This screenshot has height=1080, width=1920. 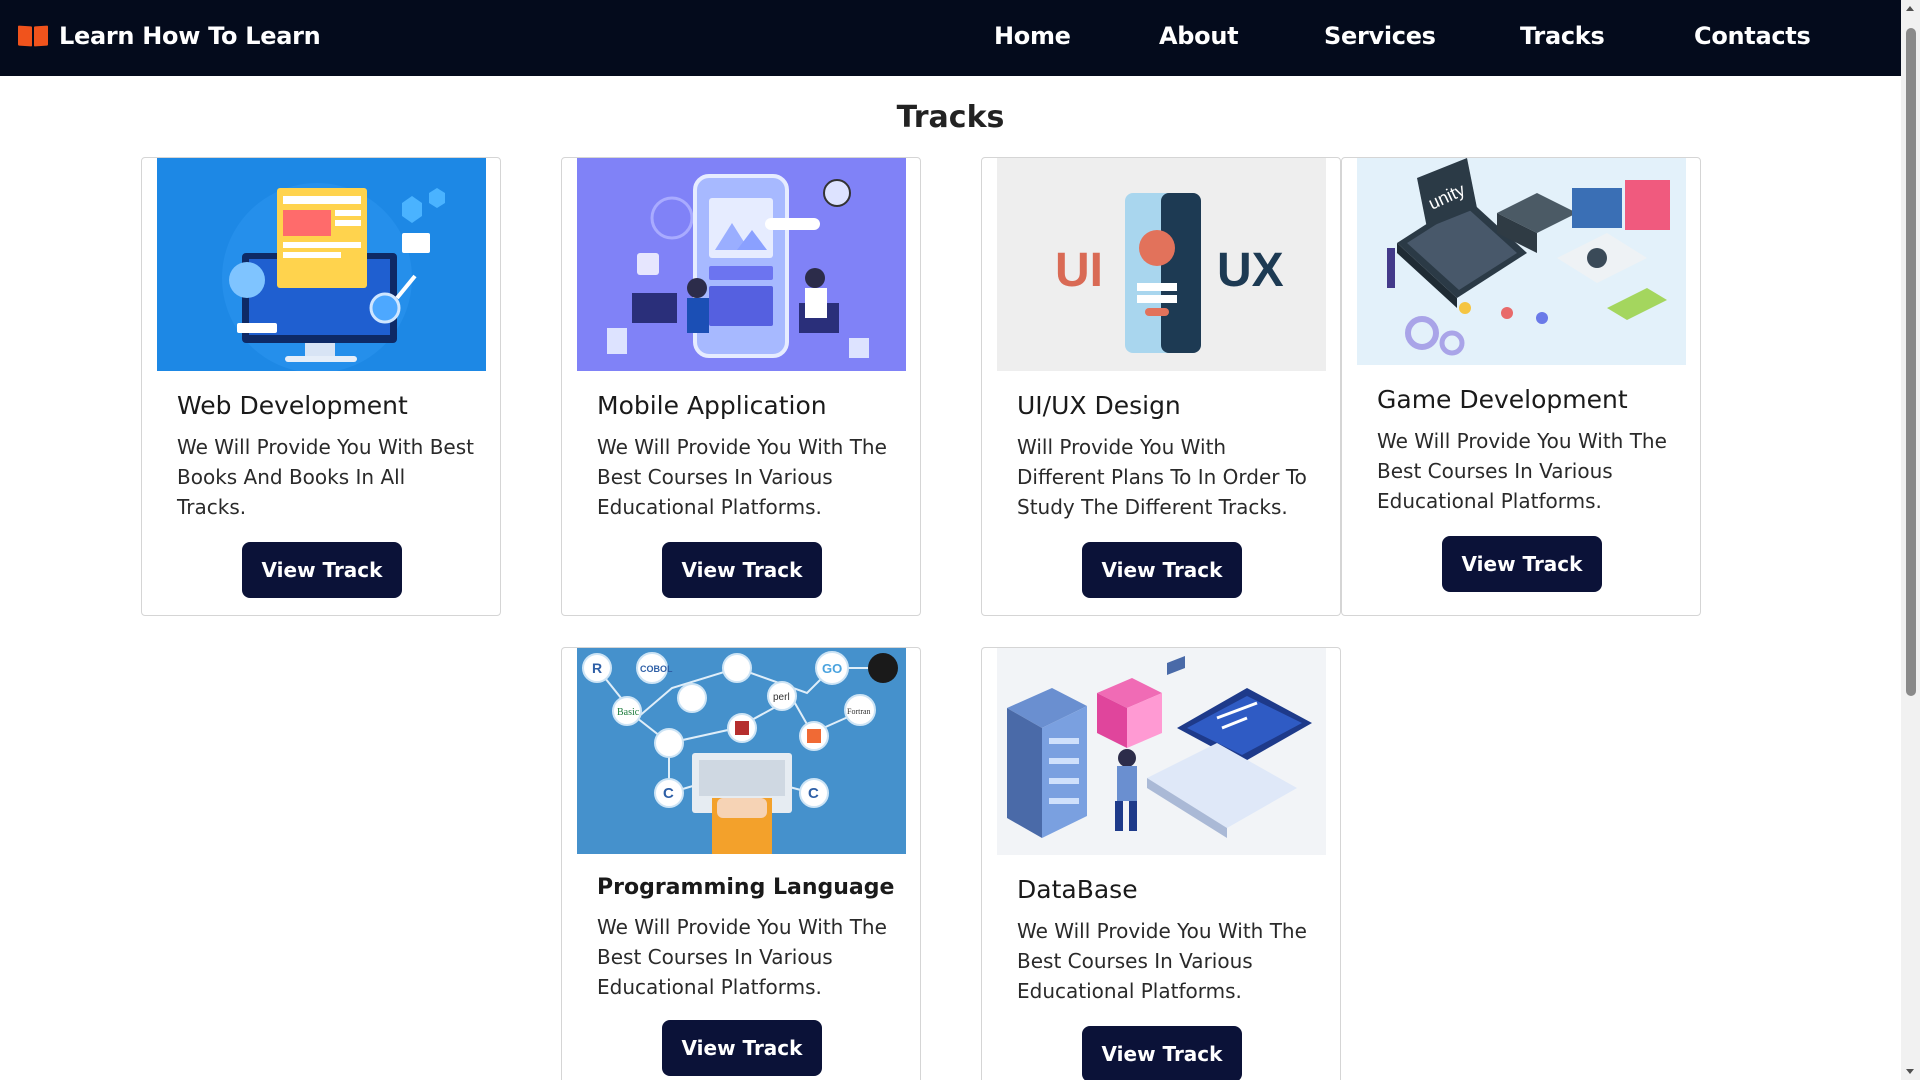 I want to click on image-label-r: R, so click(x=597, y=668).